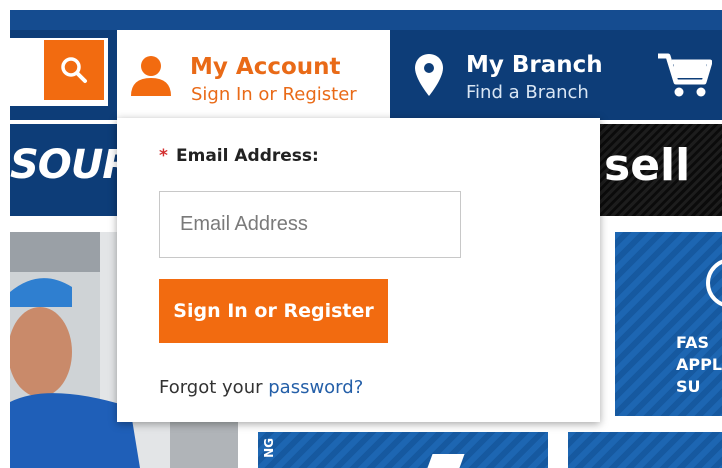  I want to click on forgot-password-link: password?, so click(315, 387).